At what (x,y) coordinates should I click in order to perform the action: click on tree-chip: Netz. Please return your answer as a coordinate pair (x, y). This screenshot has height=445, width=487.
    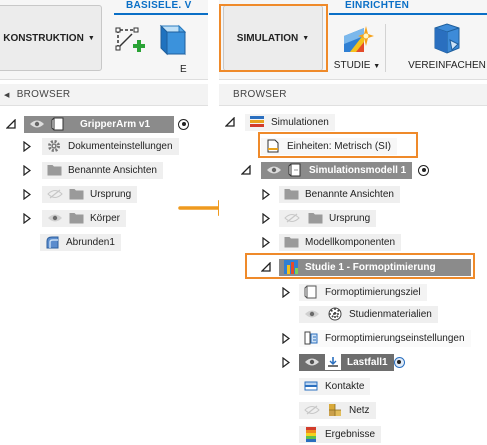
    Looking at the image, I should click on (337, 410).